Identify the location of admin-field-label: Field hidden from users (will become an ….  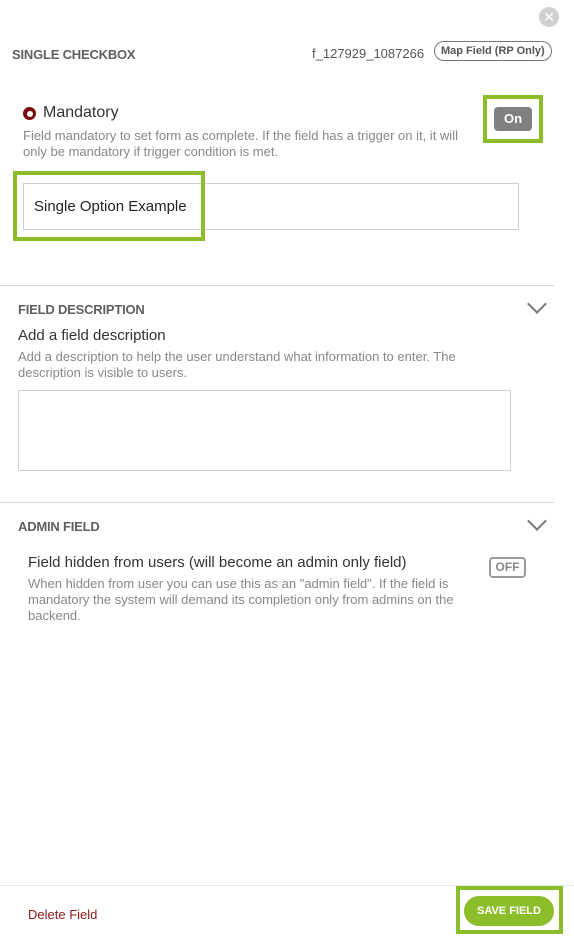
(217, 562).